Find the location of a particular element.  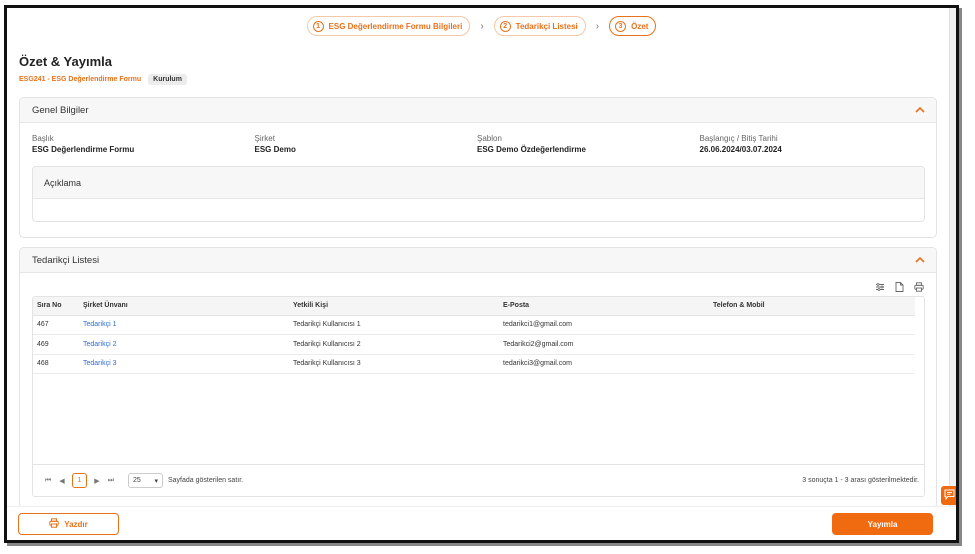

step-form-info: 1 ESG Değerlendirme Formu Bilgileri is located at coordinates (388, 26).